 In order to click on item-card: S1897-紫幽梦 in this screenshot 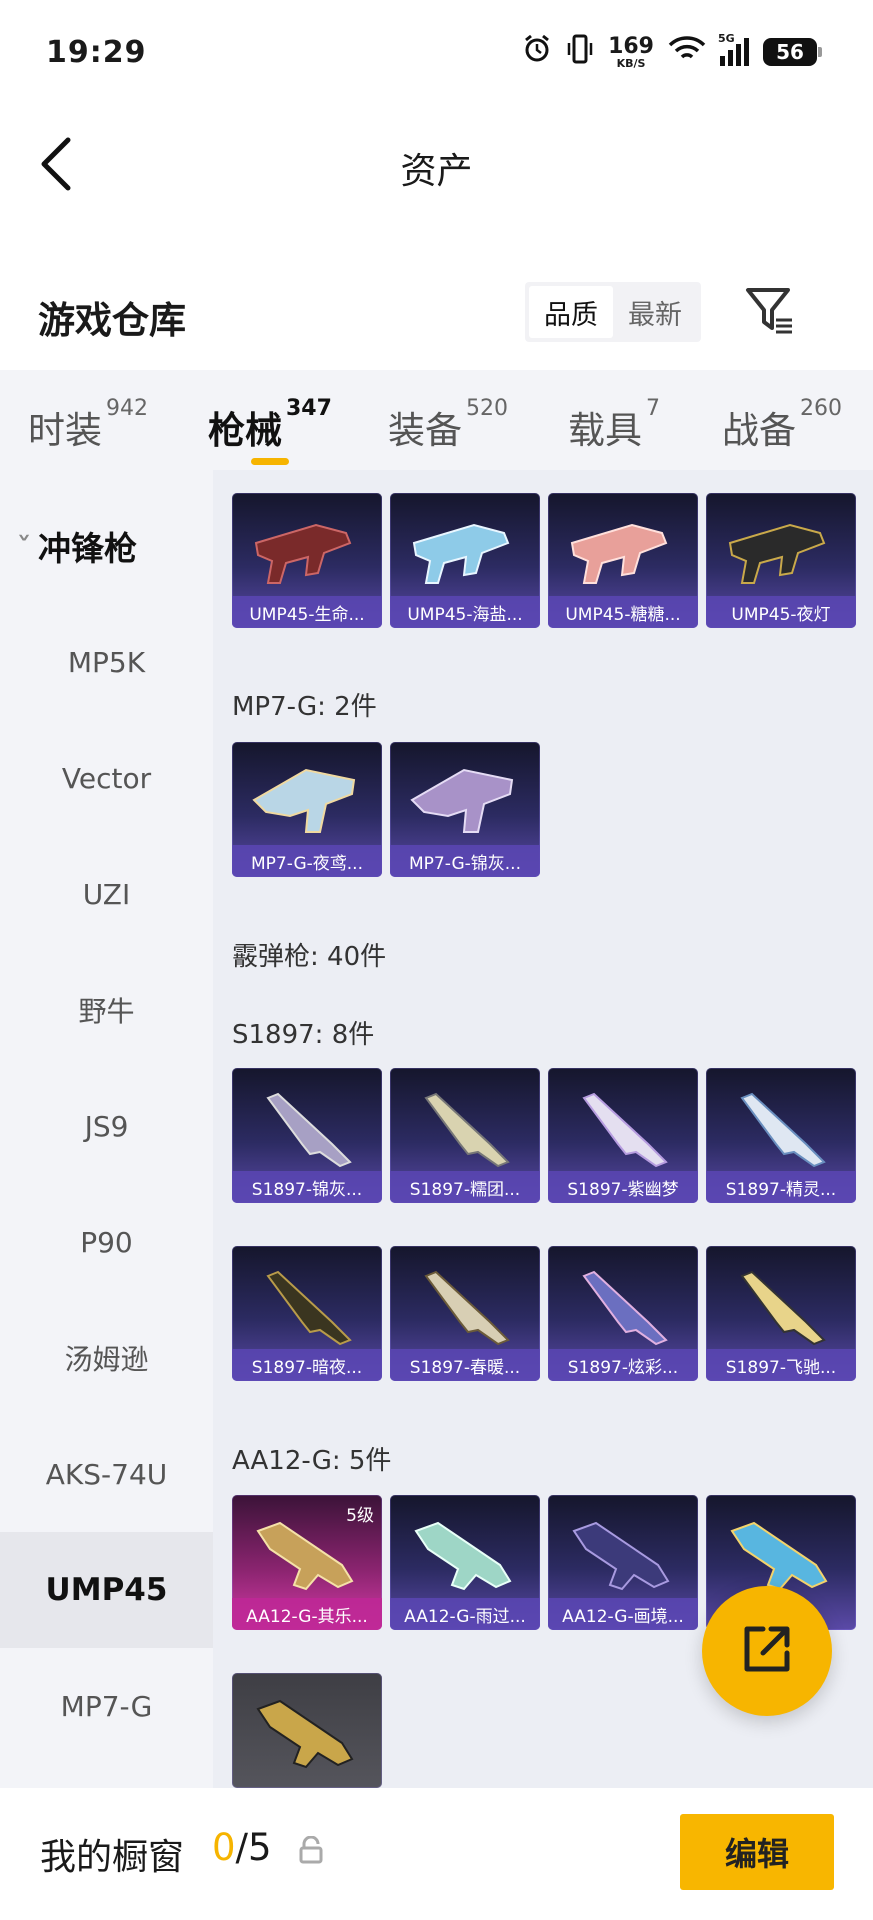, I will do `click(623, 1135)`.